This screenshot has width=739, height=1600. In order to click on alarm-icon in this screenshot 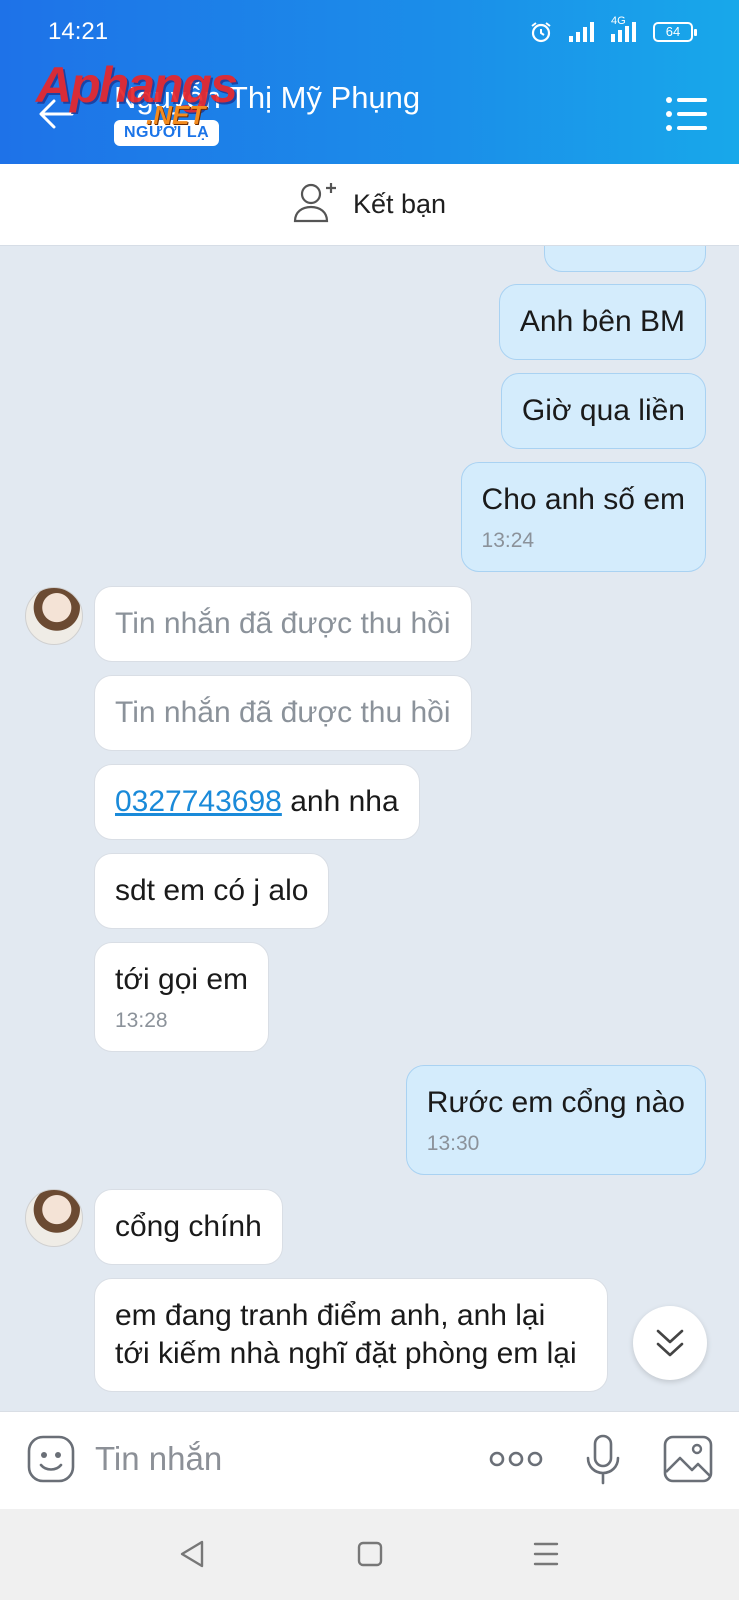, I will do `click(541, 32)`.